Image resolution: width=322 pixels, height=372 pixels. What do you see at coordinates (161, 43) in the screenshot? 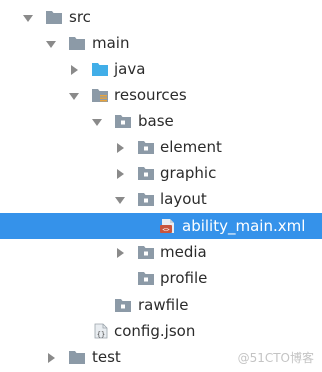
I see `tree-item-main: main` at bounding box center [161, 43].